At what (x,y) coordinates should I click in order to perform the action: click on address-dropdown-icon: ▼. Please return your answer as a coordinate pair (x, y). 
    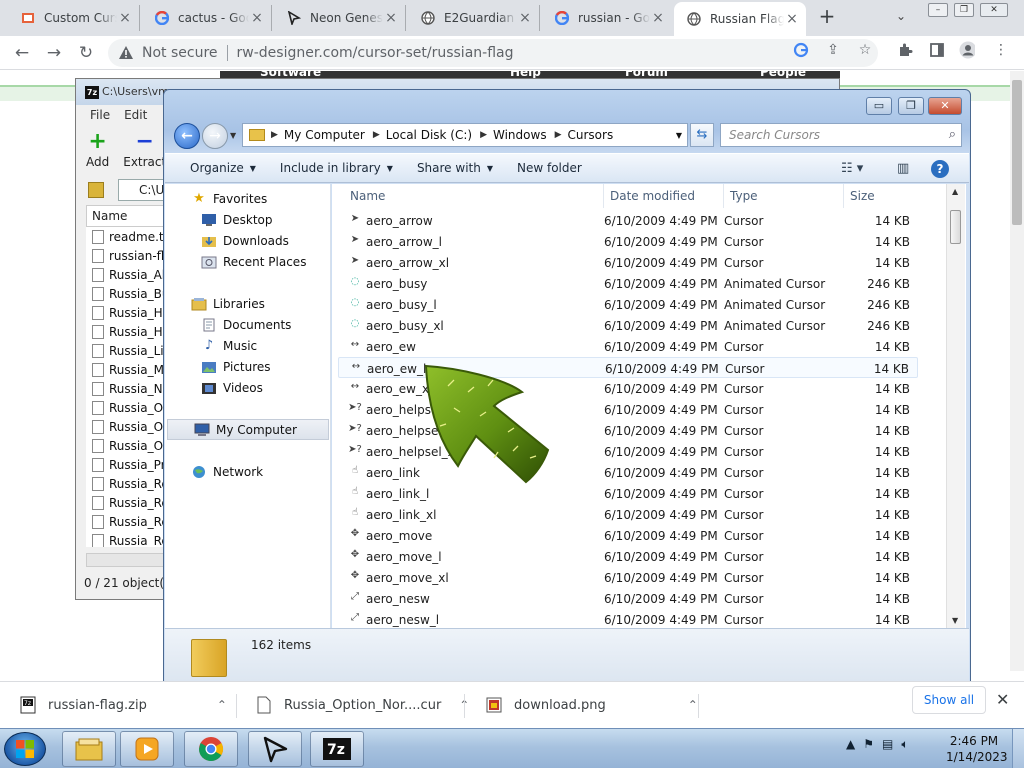
    Looking at the image, I should click on (679, 135).